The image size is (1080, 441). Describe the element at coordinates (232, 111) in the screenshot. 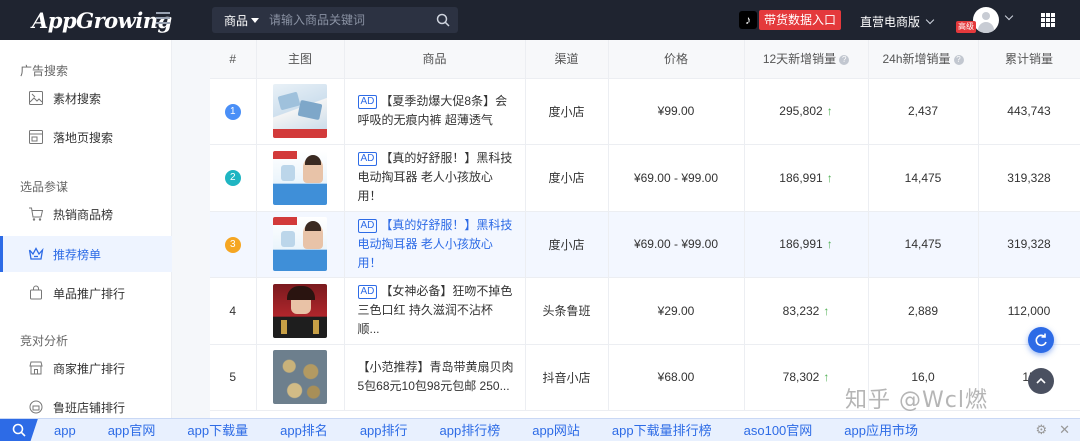

I see `rank-badge: 1` at that location.